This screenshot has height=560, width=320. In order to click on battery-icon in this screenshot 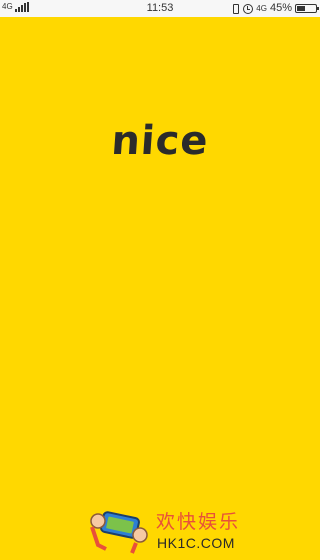, I will do `click(307, 8)`.